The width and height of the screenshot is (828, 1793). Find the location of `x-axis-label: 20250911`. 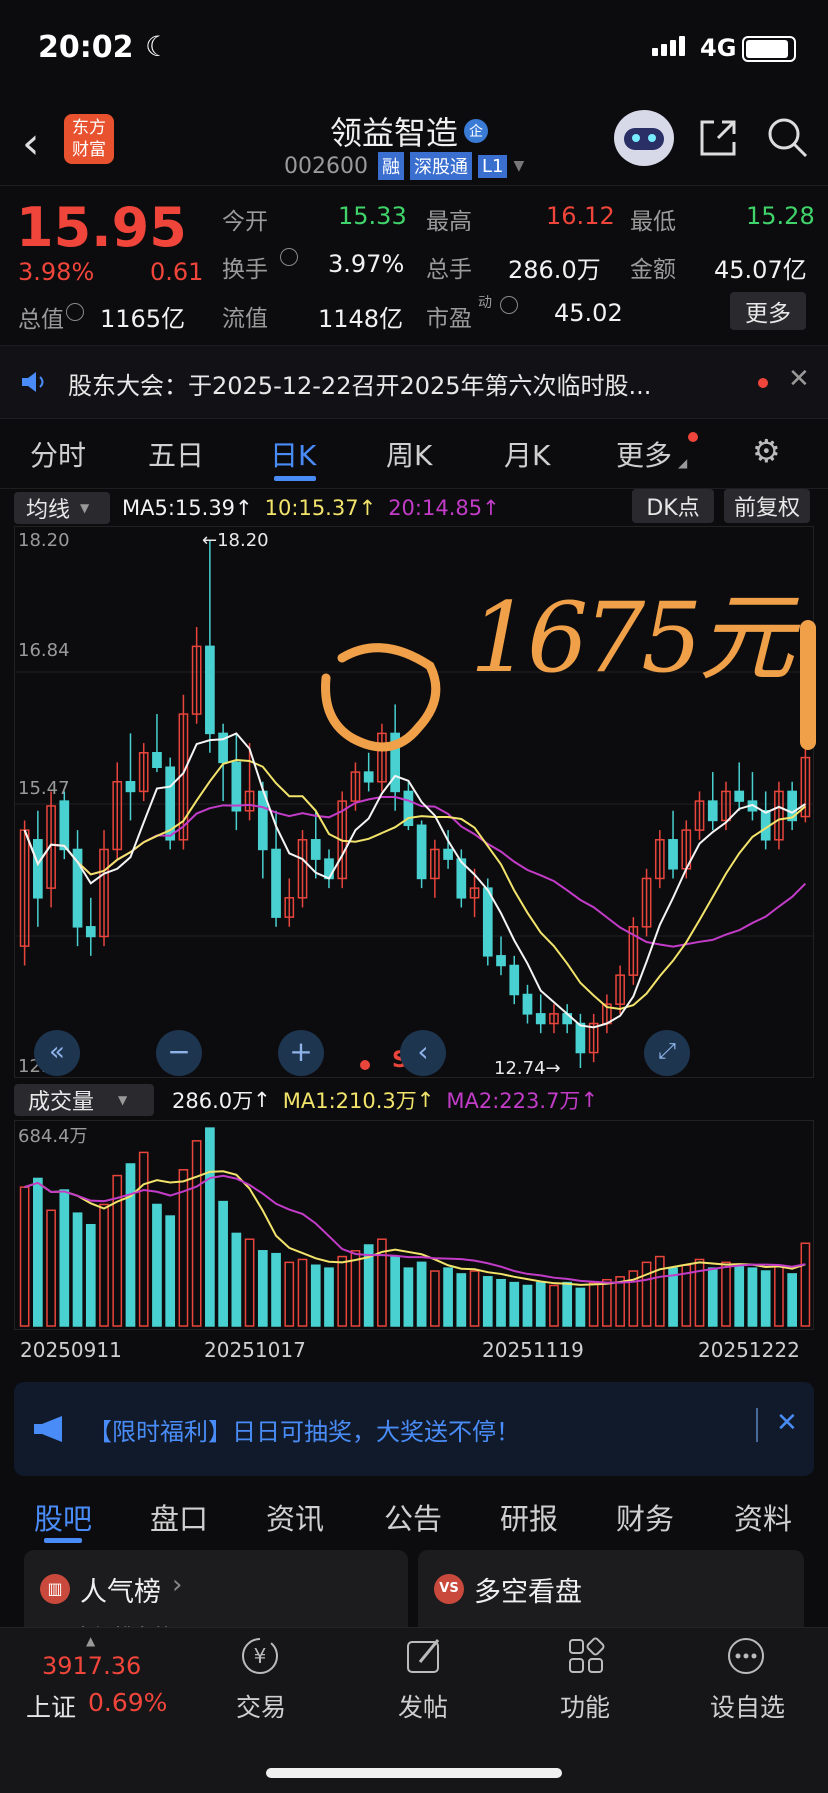

x-axis-label: 20250911 is located at coordinates (71, 1350).